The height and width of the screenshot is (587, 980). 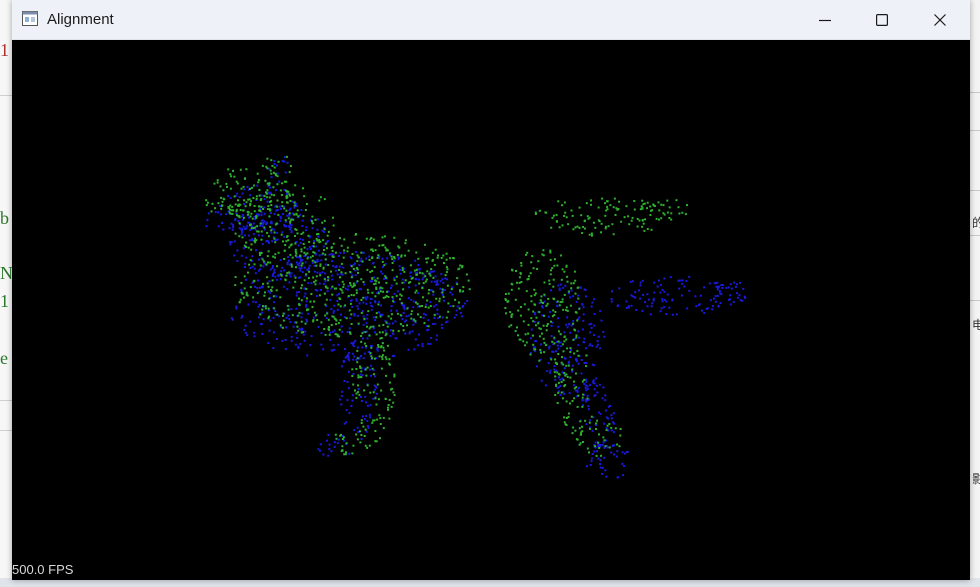 What do you see at coordinates (491, 20) in the screenshot?
I see `title-bar: Alignment` at bounding box center [491, 20].